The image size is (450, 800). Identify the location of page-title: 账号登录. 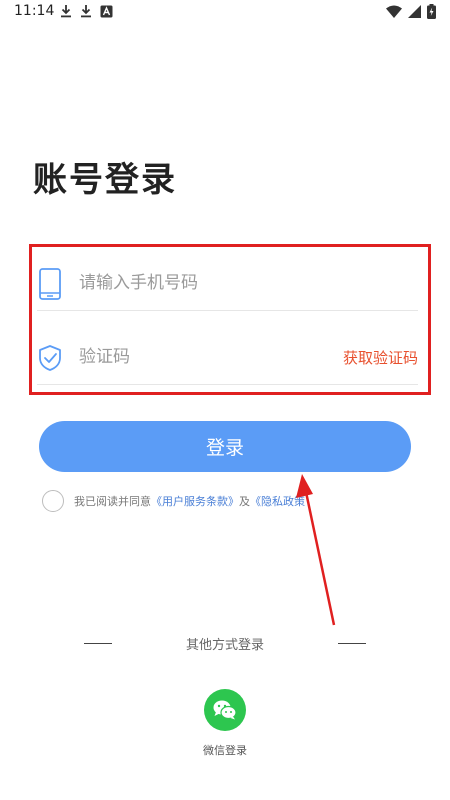
(105, 180).